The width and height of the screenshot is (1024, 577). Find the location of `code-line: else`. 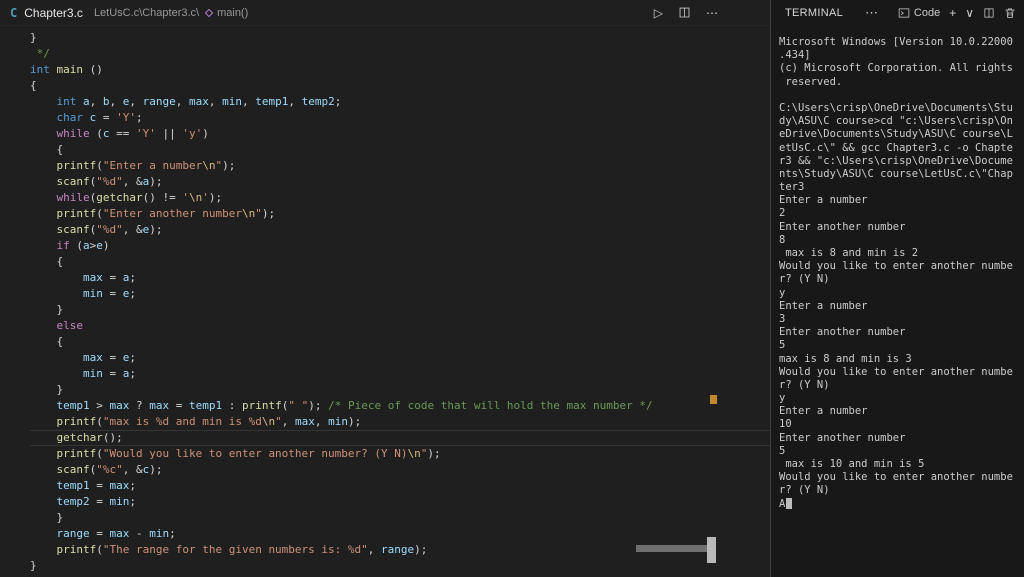

code-line: else is located at coordinates (400, 326).